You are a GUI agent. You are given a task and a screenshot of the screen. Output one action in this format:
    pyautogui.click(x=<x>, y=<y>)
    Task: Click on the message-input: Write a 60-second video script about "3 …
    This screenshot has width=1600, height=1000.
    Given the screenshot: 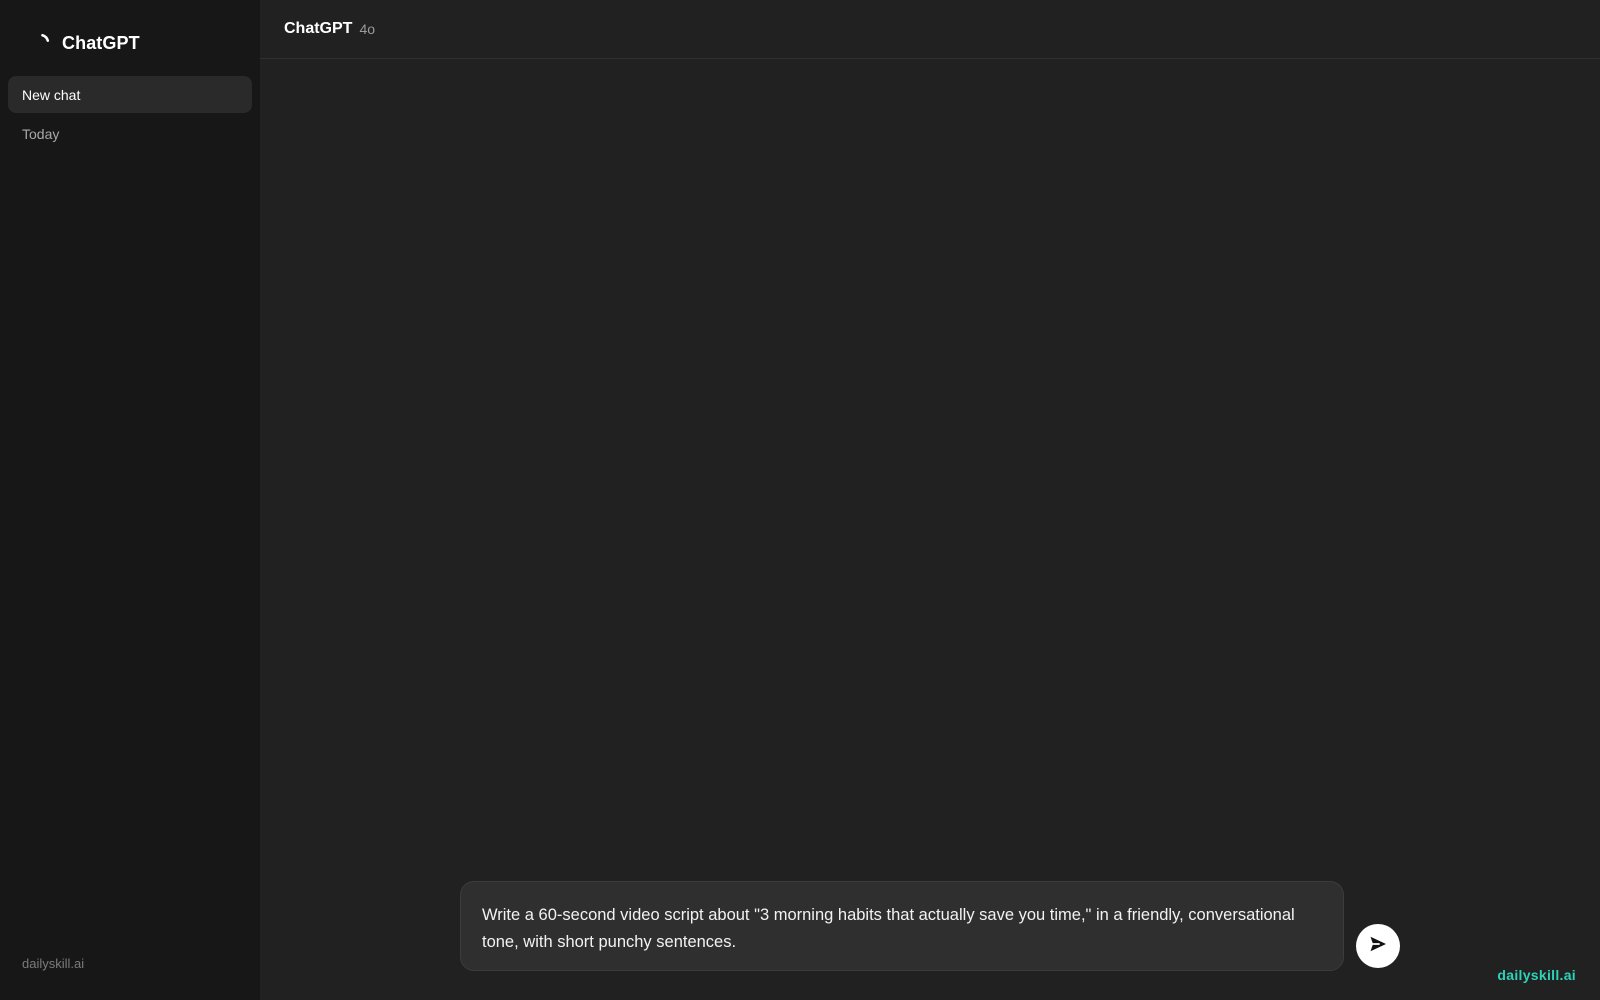 What is the action you would take?
    pyautogui.click(x=902, y=929)
    